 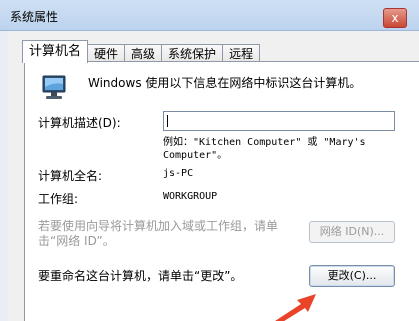 I want to click on workgroup-value: WORKGROUP, so click(x=190, y=196).